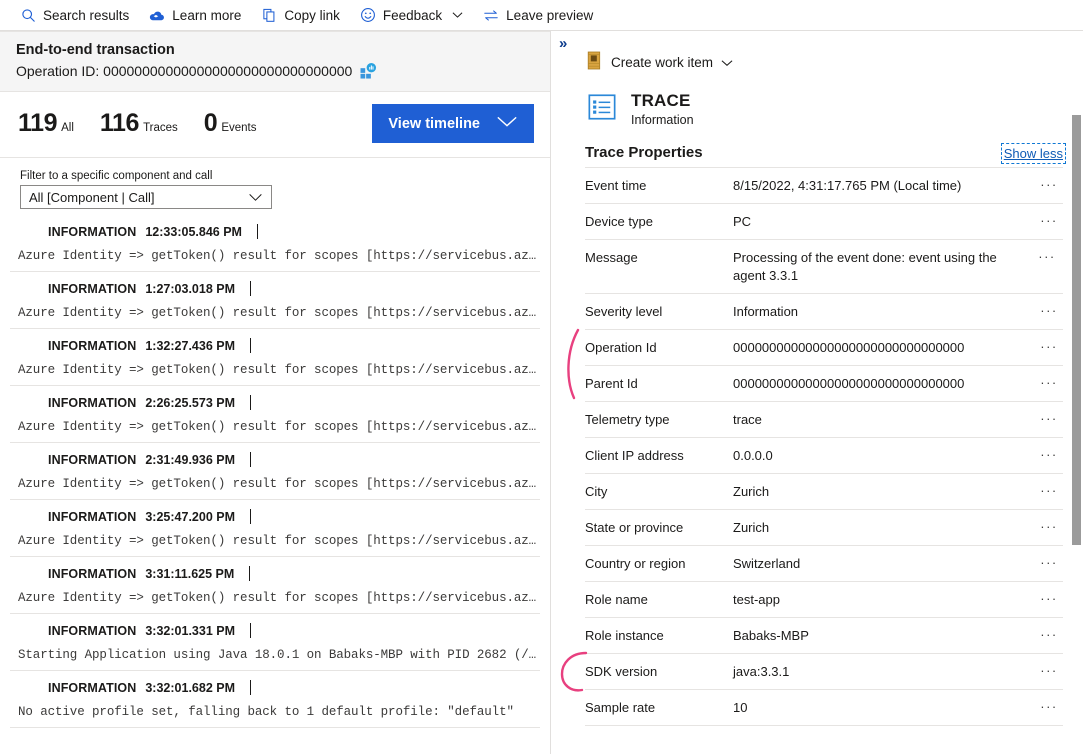  I want to click on table-row: Country or region Switzerland ···, so click(824, 563).